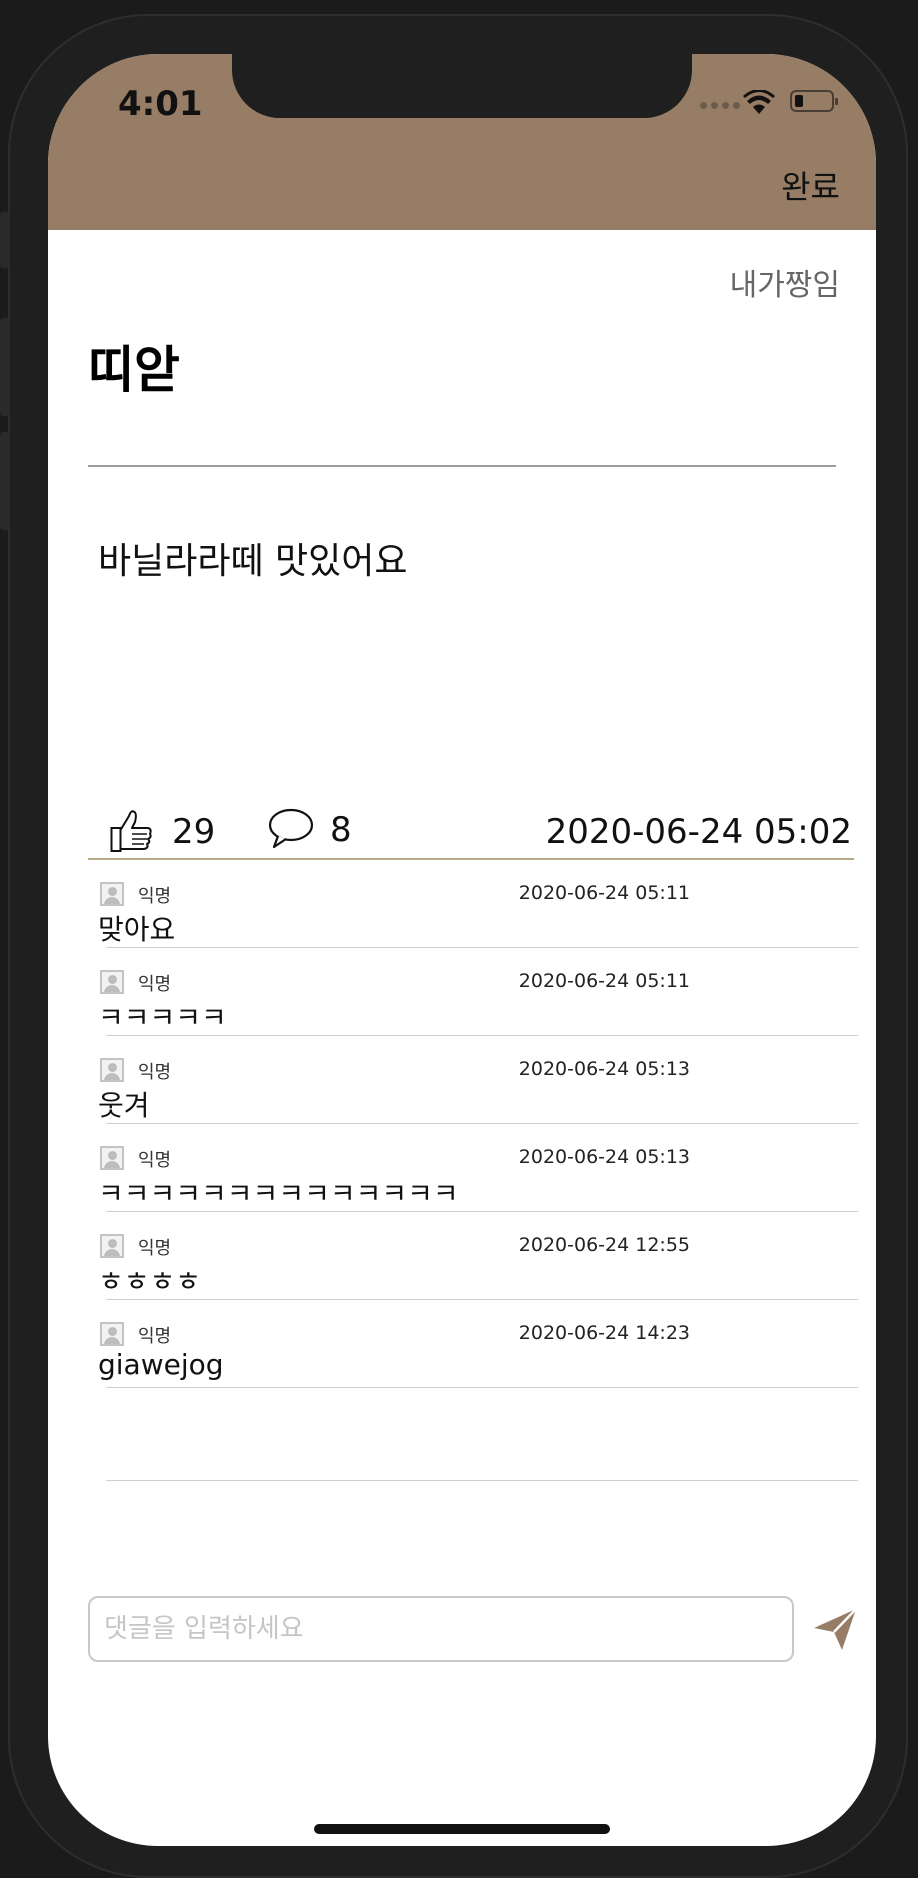 The width and height of the screenshot is (918, 1878). What do you see at coordinates (482, 1480) in the screenshot?
I see `list-end-divider` at bounding box center [482, 1480].